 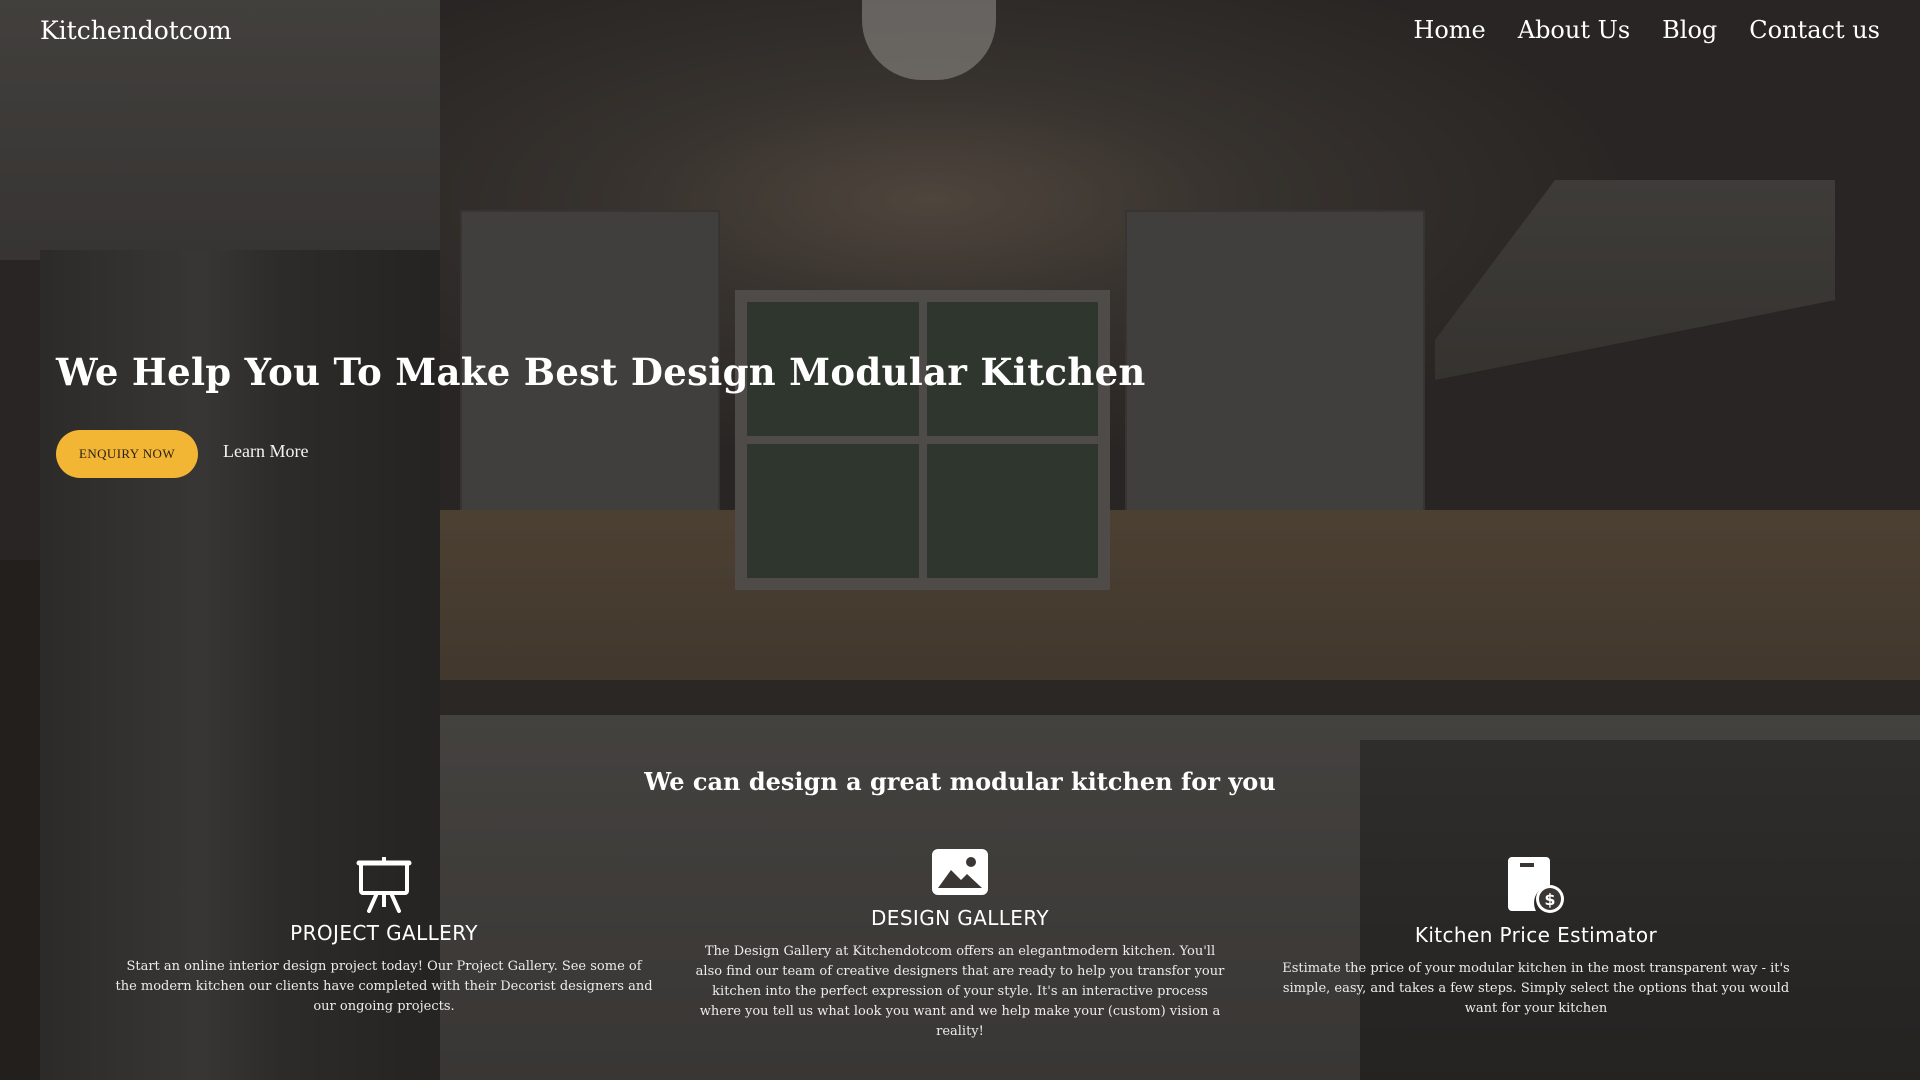 What do you see at coordinates (136, 30) in the screenshot?
I see `brand-logo: Kitchendotcom` at bounding box center [136, 30].